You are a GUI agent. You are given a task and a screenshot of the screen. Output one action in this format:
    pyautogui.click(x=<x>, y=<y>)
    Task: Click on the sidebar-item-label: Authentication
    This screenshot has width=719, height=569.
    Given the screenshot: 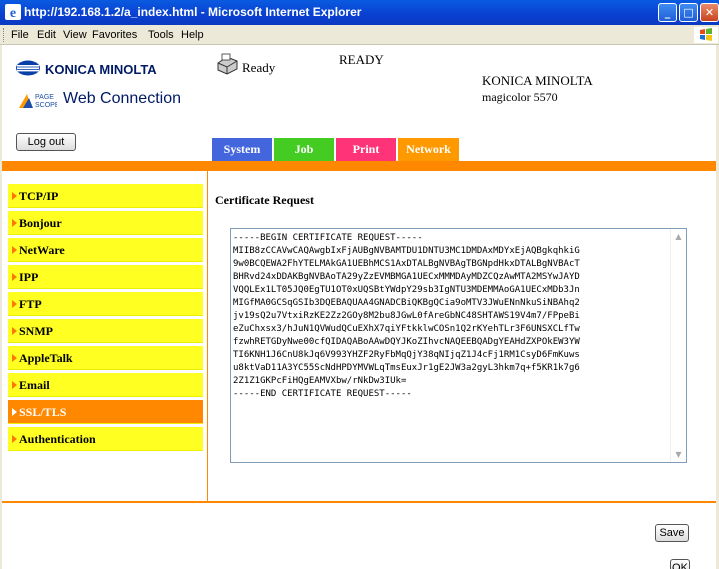 What is the action you would take?
    pyautogui.click(x=57, y=439)
    